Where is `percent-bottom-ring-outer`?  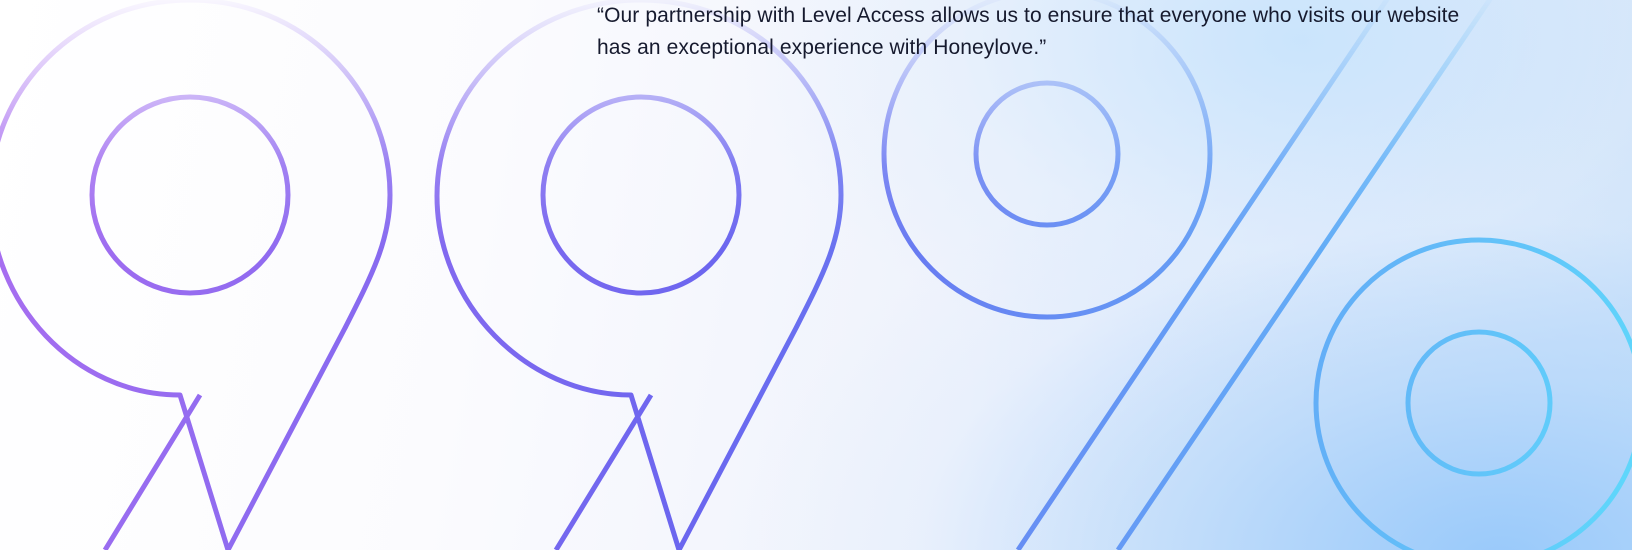 percent-bottom-ring-outer is located at coordinates (1472, 393).